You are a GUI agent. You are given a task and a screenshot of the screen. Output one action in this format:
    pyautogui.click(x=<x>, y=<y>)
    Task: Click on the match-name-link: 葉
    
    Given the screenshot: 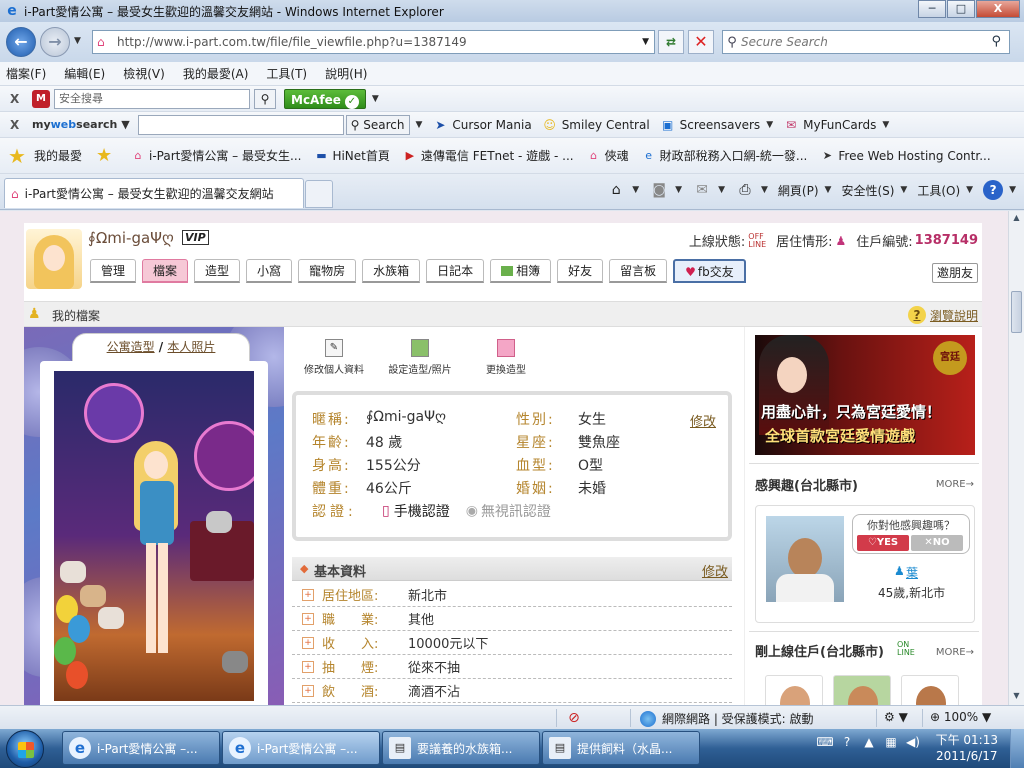 What is the action you would take?
    pyautogui.click(x=912, y=572)
    